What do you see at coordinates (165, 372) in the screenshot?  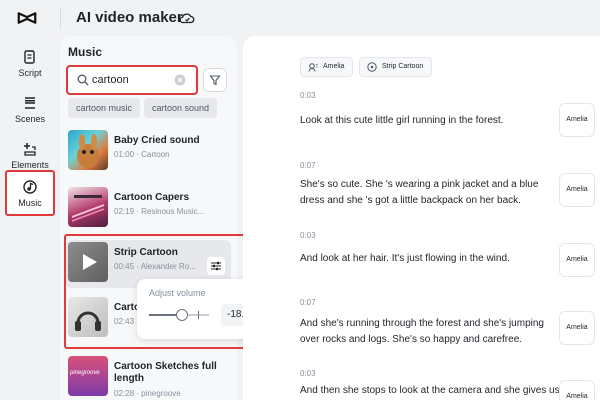 I see `track-name: Cartoon Sketches full length` at bounding box center [165, 372].